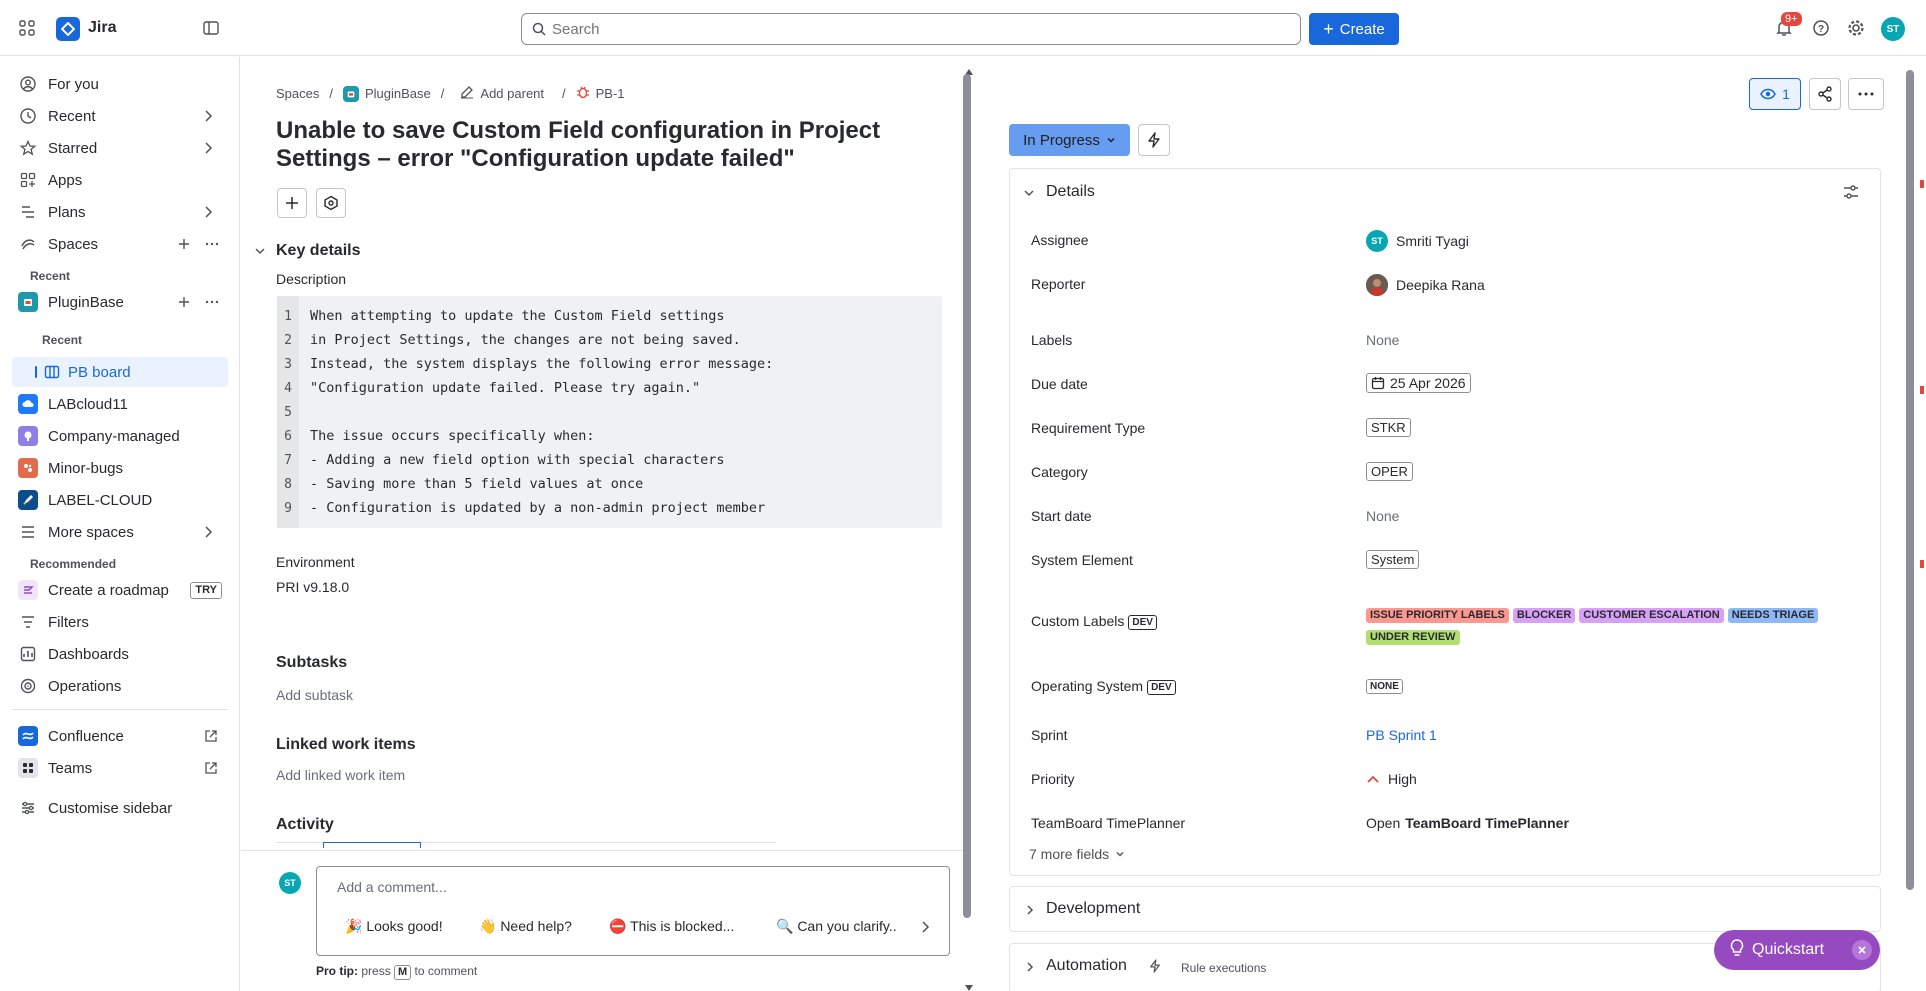 Image resolution: width=1926 pixels, height=991 pixels. What do you see at coordinates (1851, 192) in the screenshot?
I see `configure-fields-icon` at bounding box center [1851, 192].